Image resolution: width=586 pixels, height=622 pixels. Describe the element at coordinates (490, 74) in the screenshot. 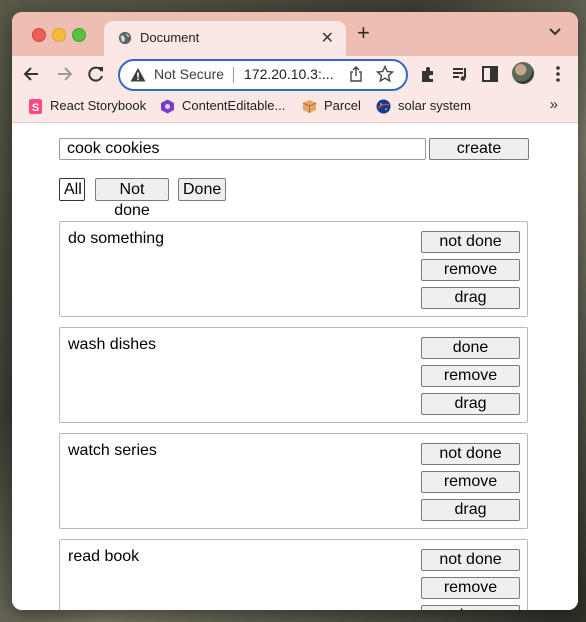

I see `side-panel-icon` at that location.